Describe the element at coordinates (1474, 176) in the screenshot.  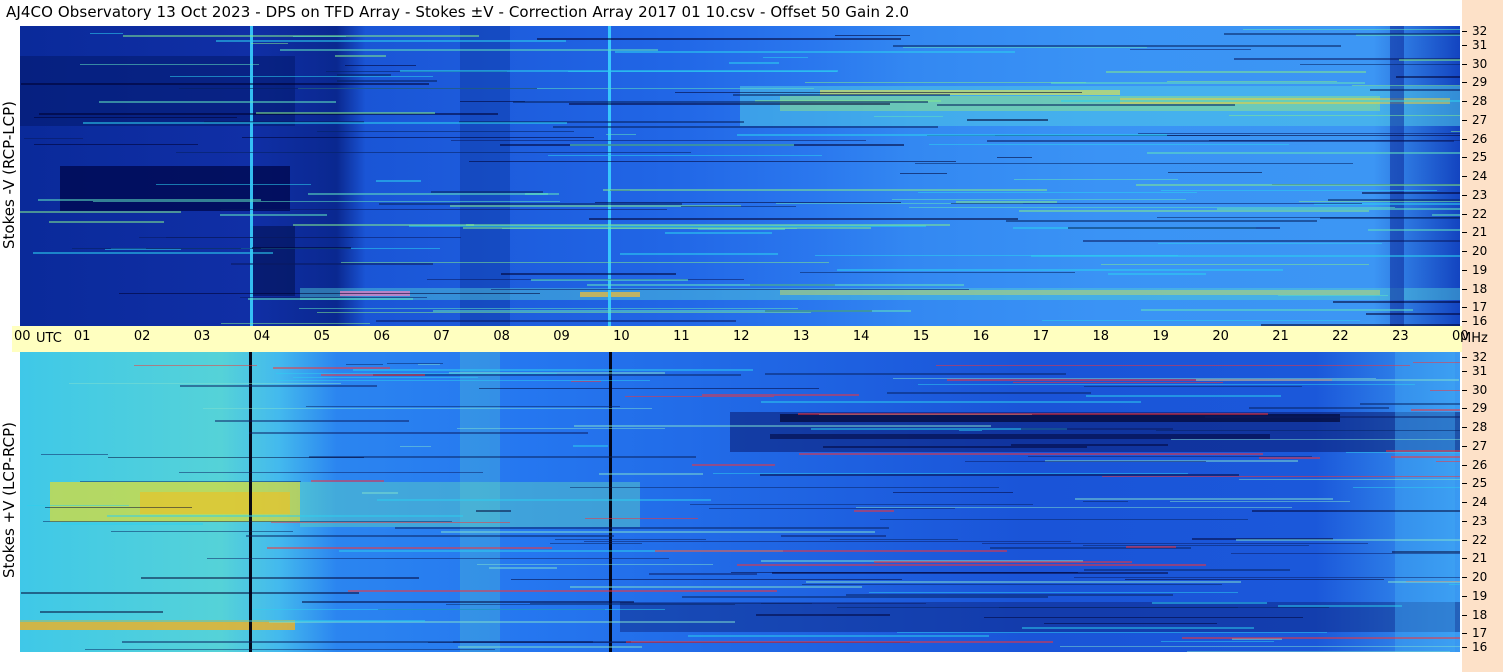
I see `mhz-tick-label: 24` at that location.